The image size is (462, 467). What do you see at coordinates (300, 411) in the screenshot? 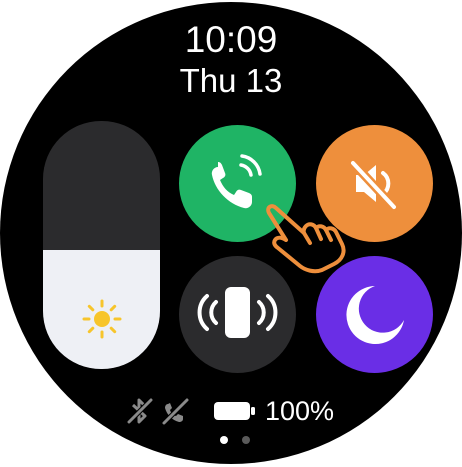
I see `battery-percentage: 100%` at bounding box center [300, 411].